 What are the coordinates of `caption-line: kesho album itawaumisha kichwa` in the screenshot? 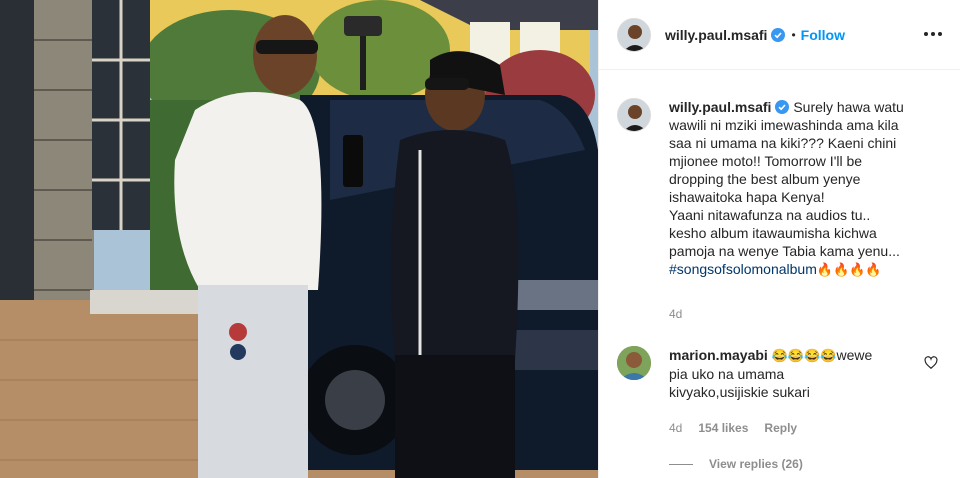 It's located at (773, 233).